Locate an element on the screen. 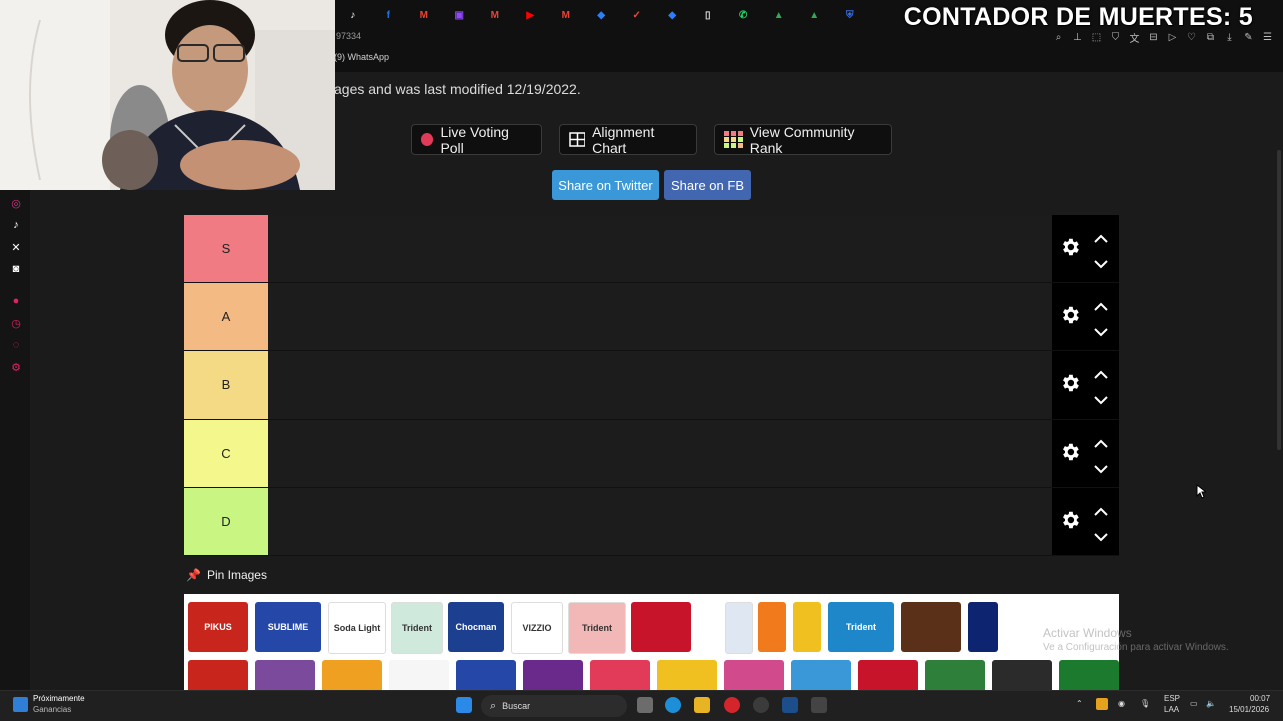 The height and width of the screenshot is (721, 1283). app-settings-icon is located at coordinates (761, 705).